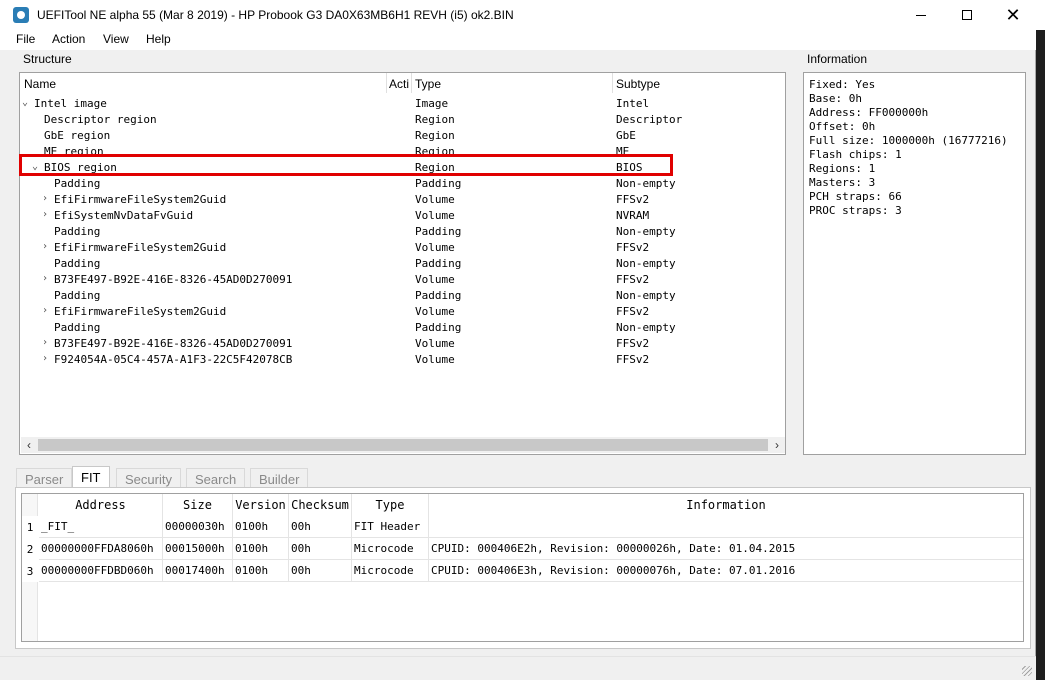 This screenshot has height=680, width=1045. I want to click on tab-fit: FIT, so click(91, 477).